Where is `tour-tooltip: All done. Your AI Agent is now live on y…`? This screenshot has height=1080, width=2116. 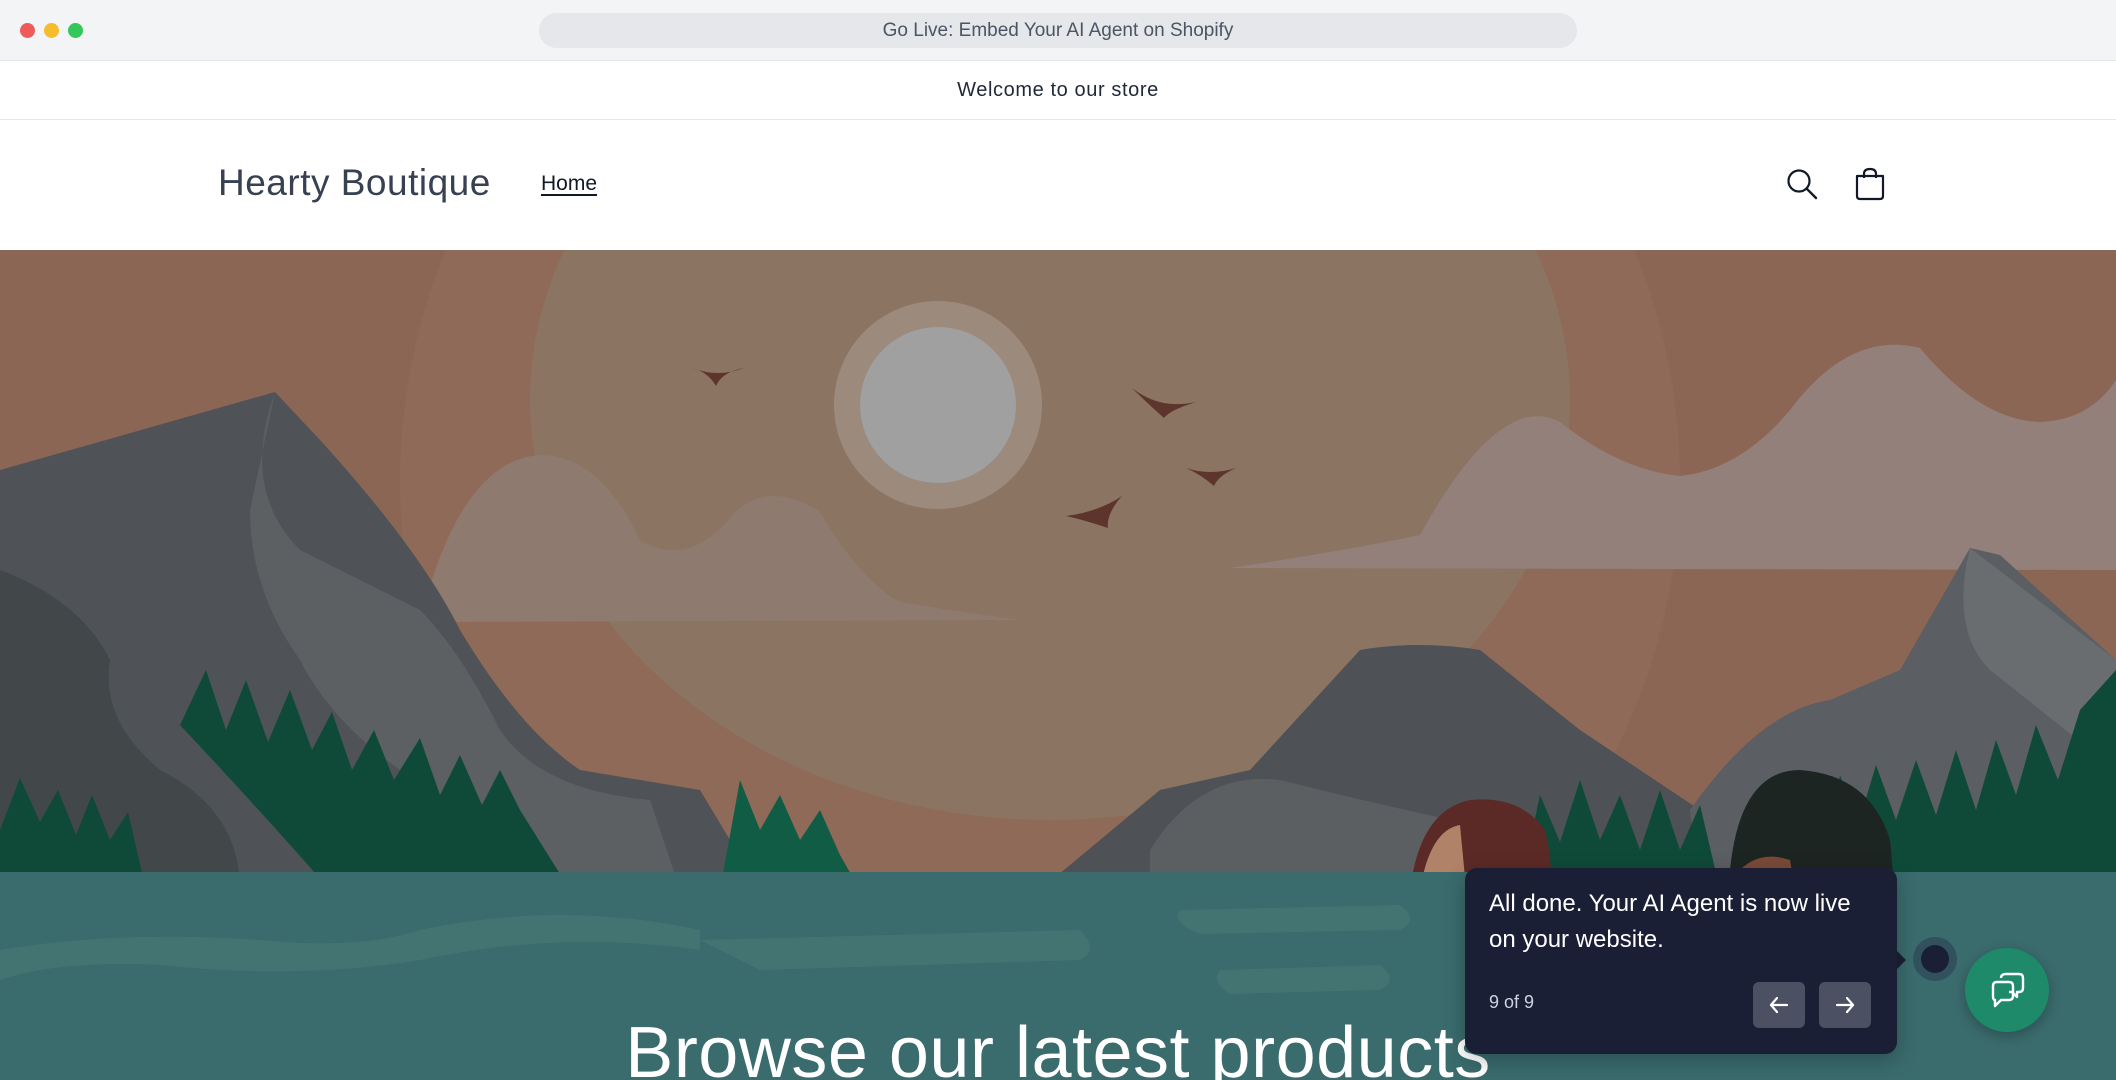 tour-tooltip: All done. Your AI Agent is now live on y… is located at coordinates (1681, 961).